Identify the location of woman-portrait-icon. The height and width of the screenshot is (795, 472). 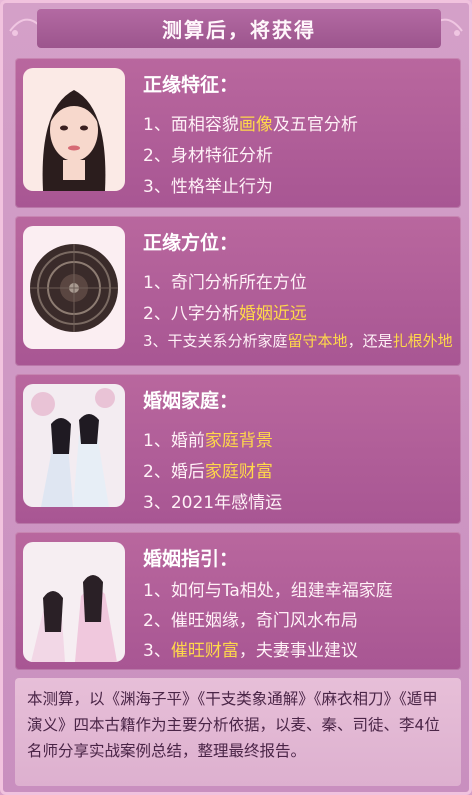
(74, 129).